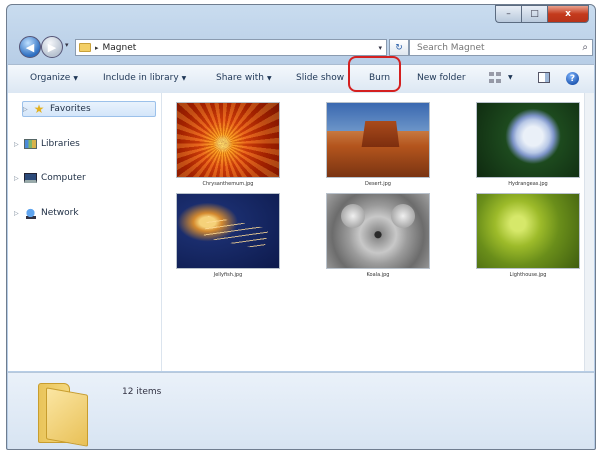 The image size is (603, 454). I want to click on thumbnail-chrysanthemum, so click(228, 140).